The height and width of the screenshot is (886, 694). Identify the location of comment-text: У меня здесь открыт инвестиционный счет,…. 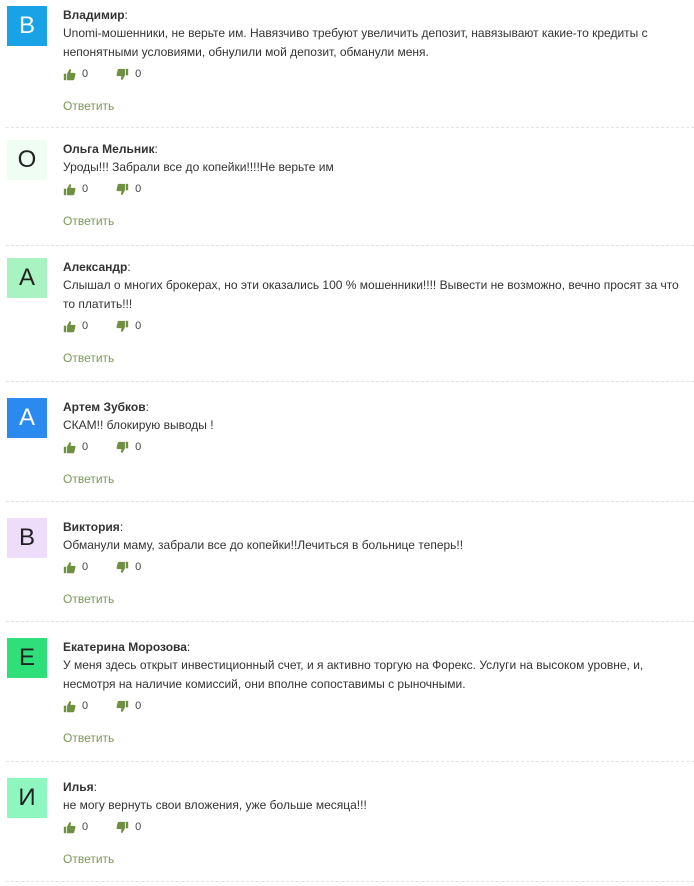
(353, 674).